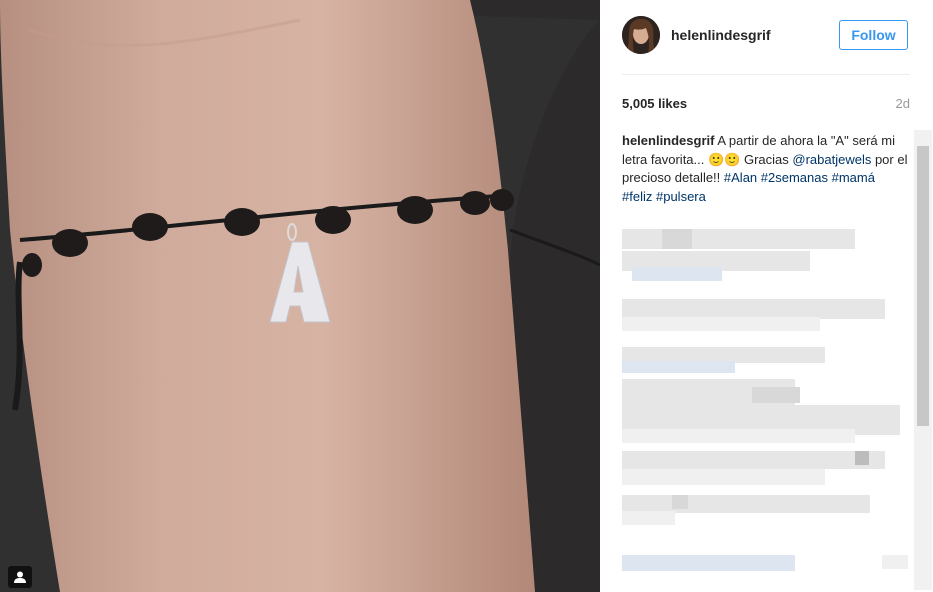 This screenshot has width=933, height=592. I want to click on hashtag: #pulsera, so click(681, 196).